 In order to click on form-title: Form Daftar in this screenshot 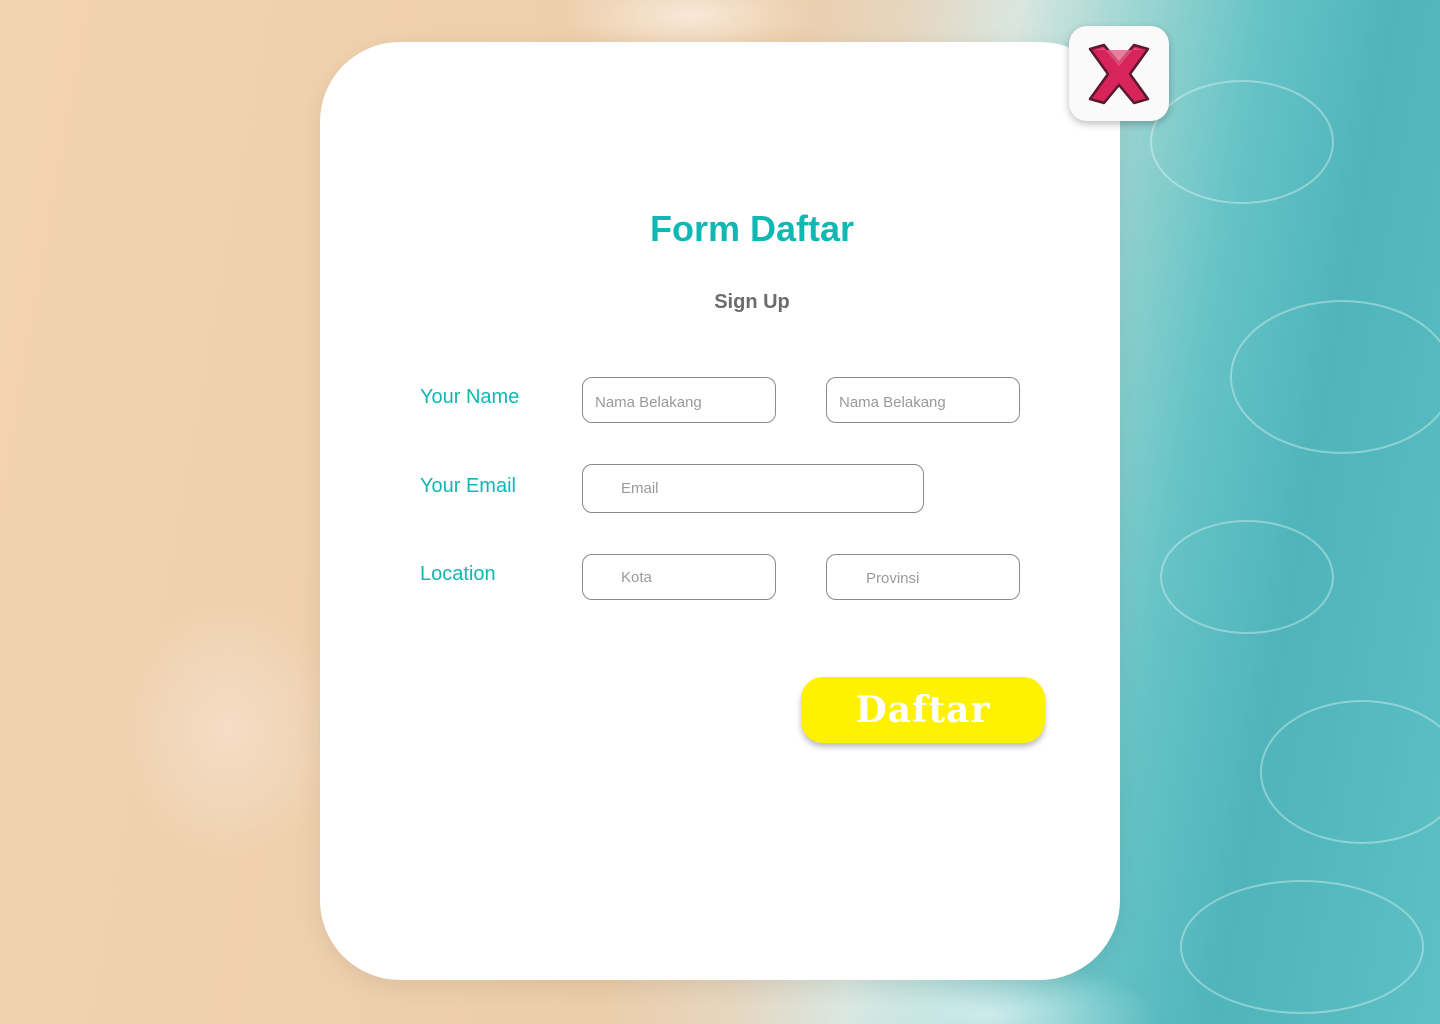, I will do `click(752, 228)`.